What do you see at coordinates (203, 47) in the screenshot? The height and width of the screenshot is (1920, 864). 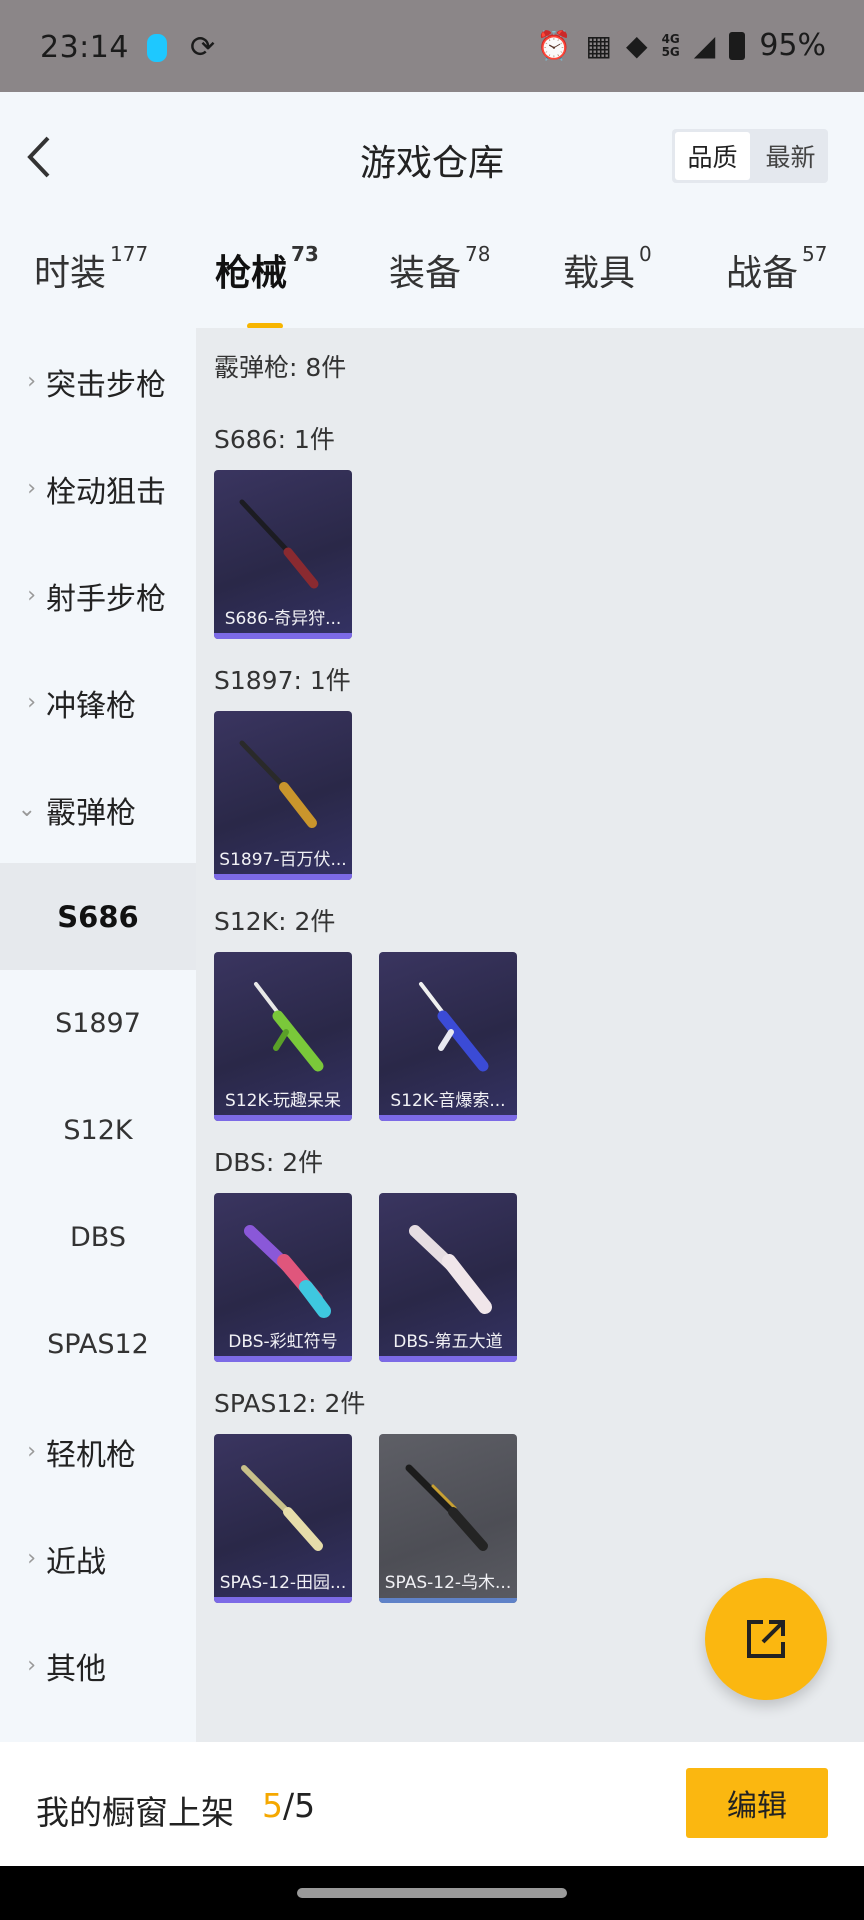 I see `sync-icon: ⟳` at bounding box center [203, 47].